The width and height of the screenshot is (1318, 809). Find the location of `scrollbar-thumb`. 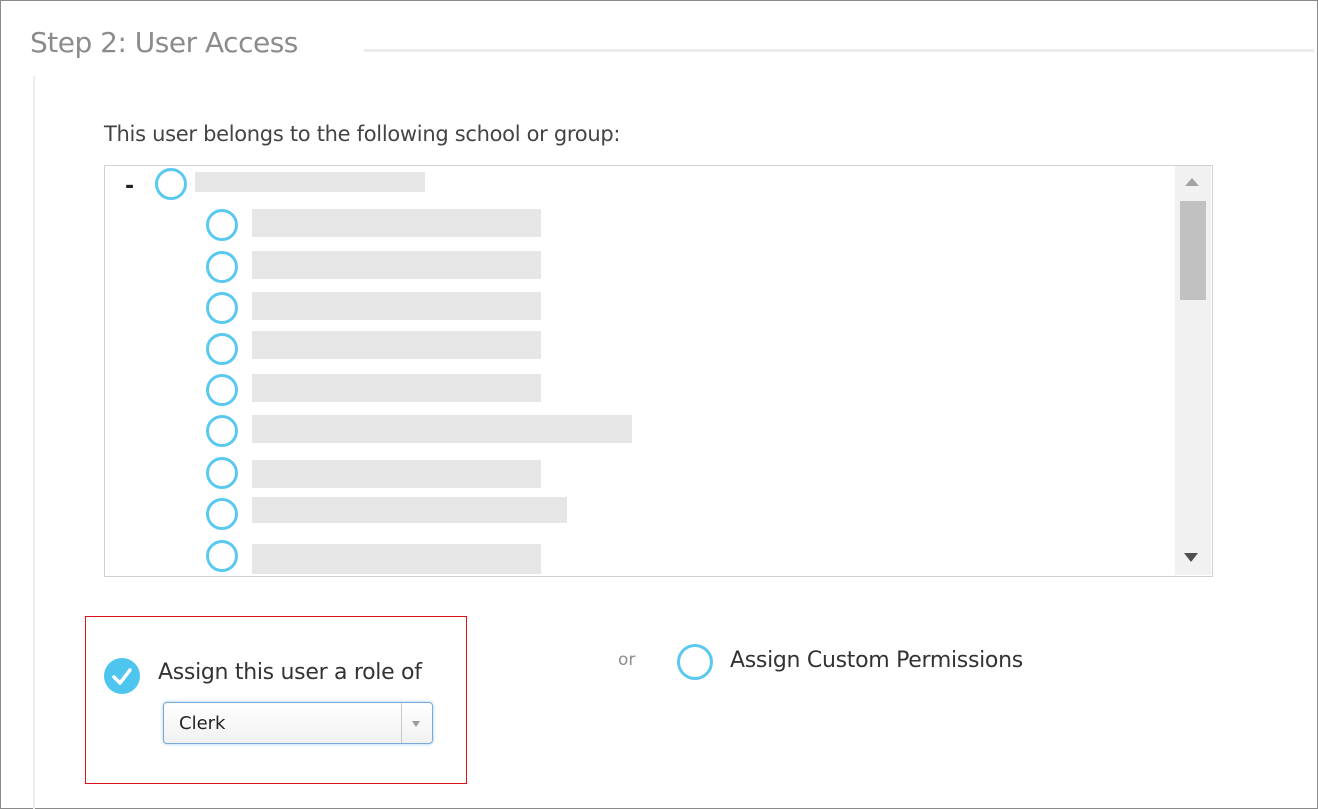

scrollbar-thumb is located at coordinates (1193, 250).